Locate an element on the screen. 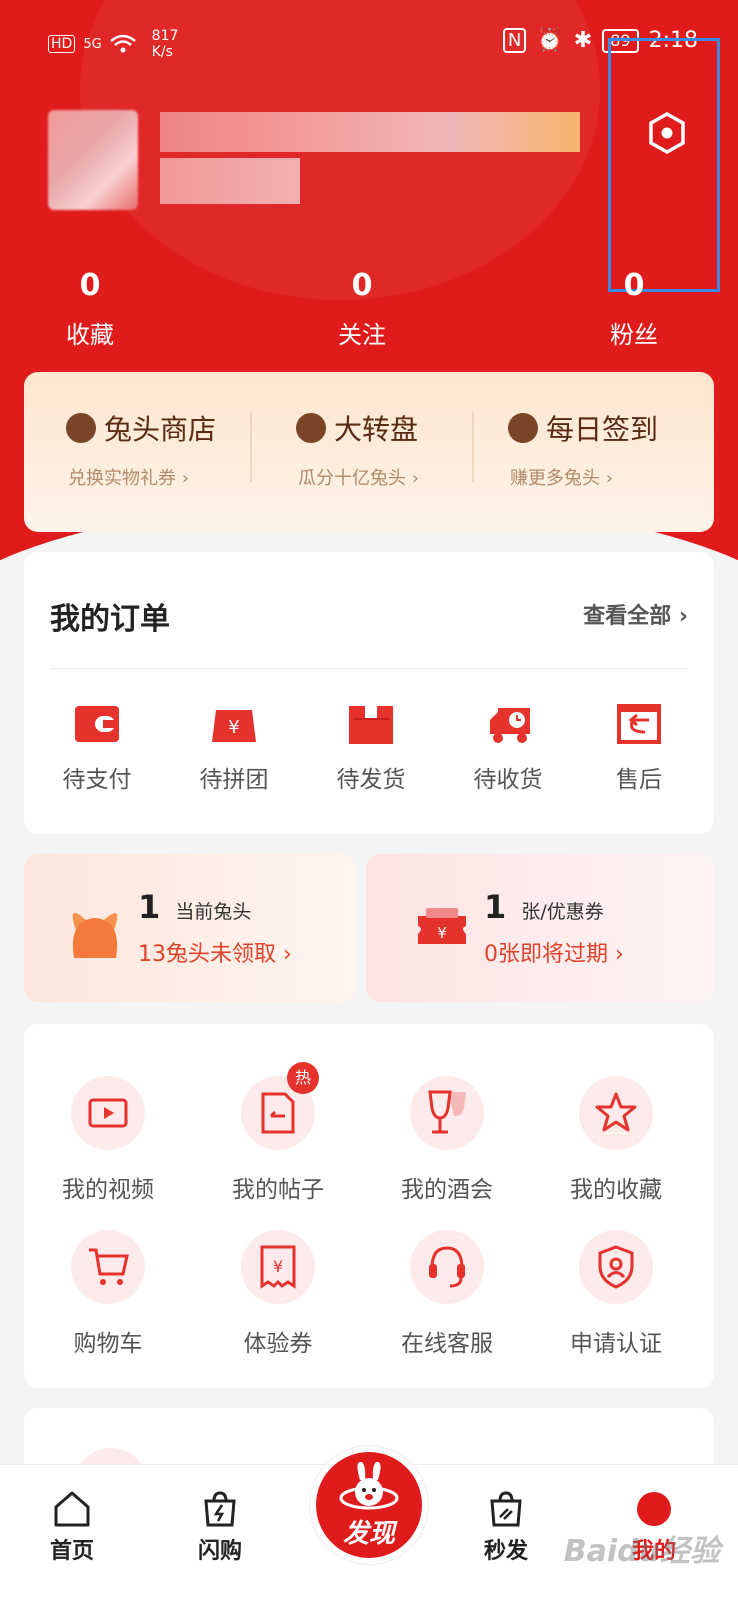 The height and width of the screenshot is (1600, 738). order-pending-payment: 待支付 is located at coordinates (97, 748).